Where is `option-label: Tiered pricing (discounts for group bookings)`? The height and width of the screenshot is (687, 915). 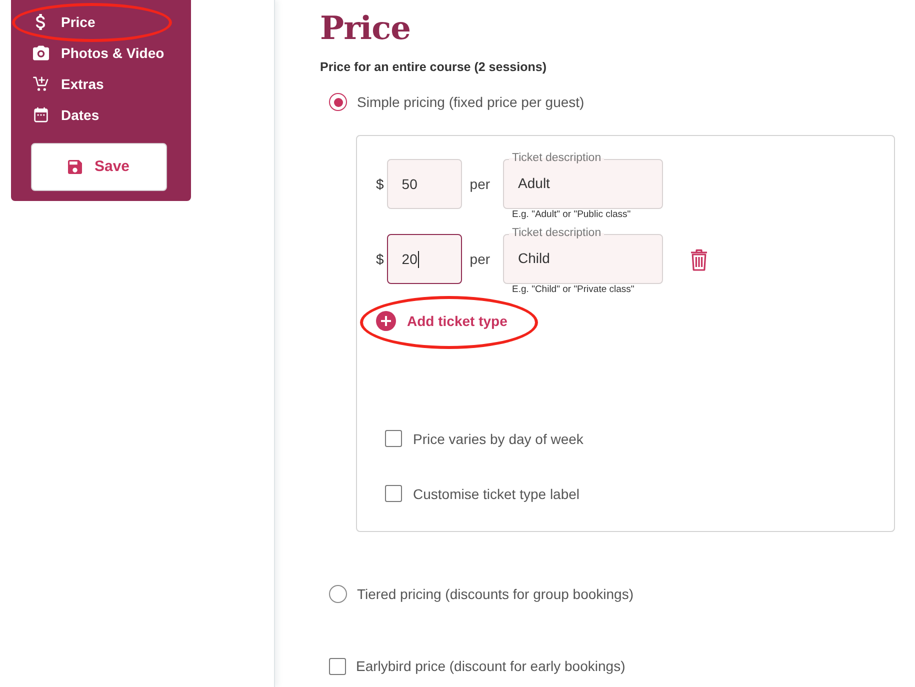 option-label: Tiered pricing (discounts for group bookings) is located at coordinates (495, 594).